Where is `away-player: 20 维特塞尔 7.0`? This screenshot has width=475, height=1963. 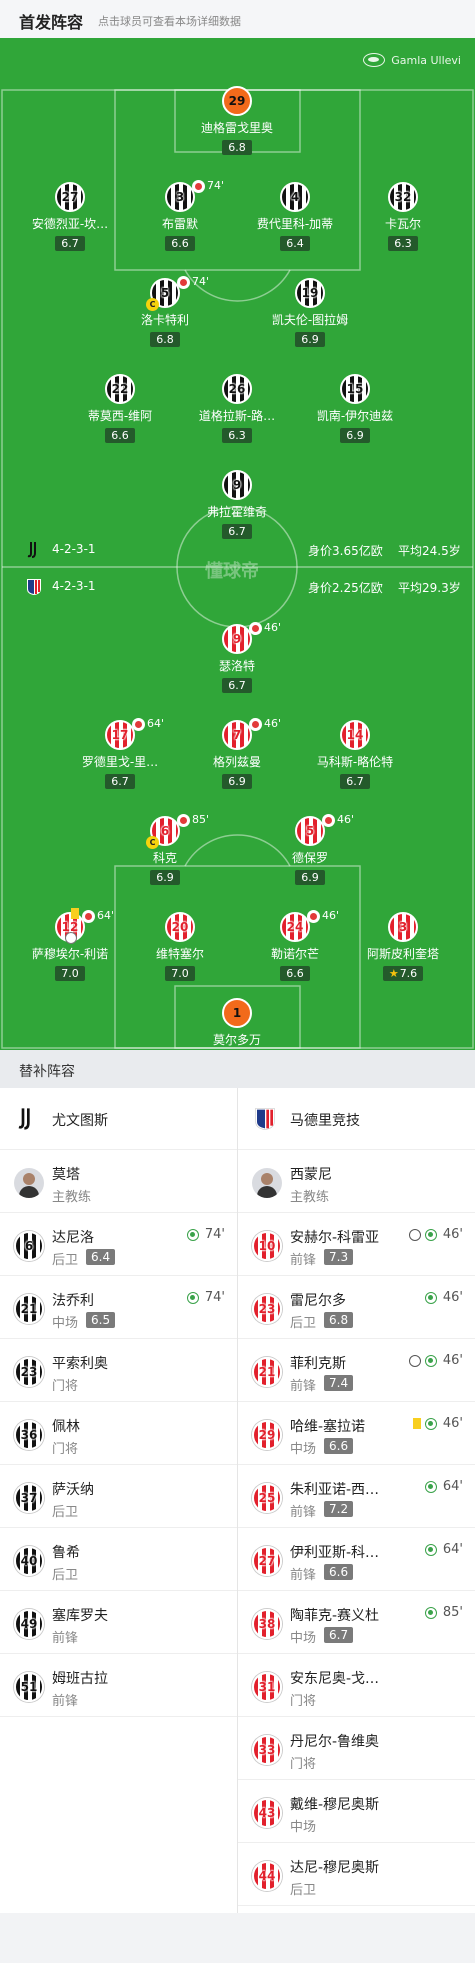
away-player: 20 维特塞尔 7.0 is located at coordinates (180, 946).